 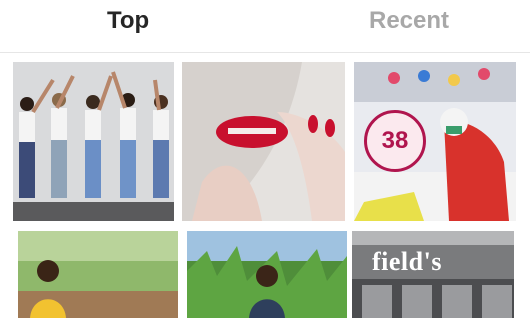 I want to click on rank-badge: 38, so click(x=395, y=141).